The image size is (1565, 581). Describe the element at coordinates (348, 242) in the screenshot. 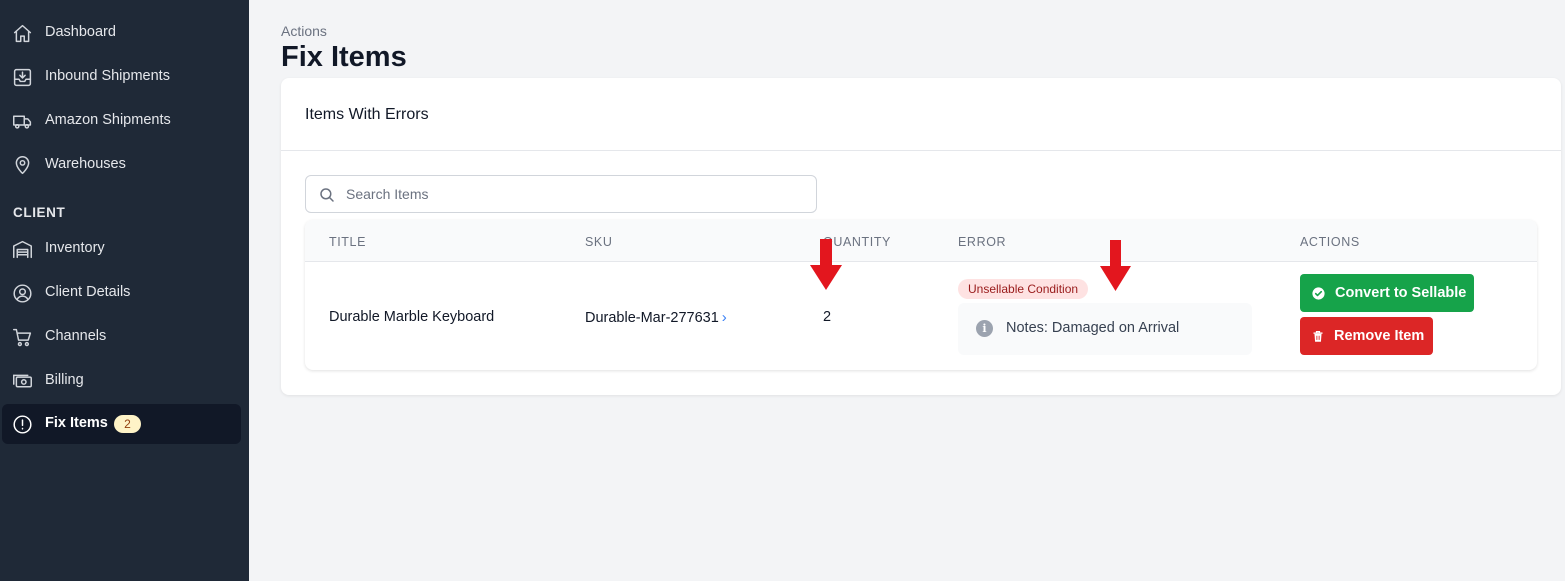

I see `column-header-title: TITLE` at that location.